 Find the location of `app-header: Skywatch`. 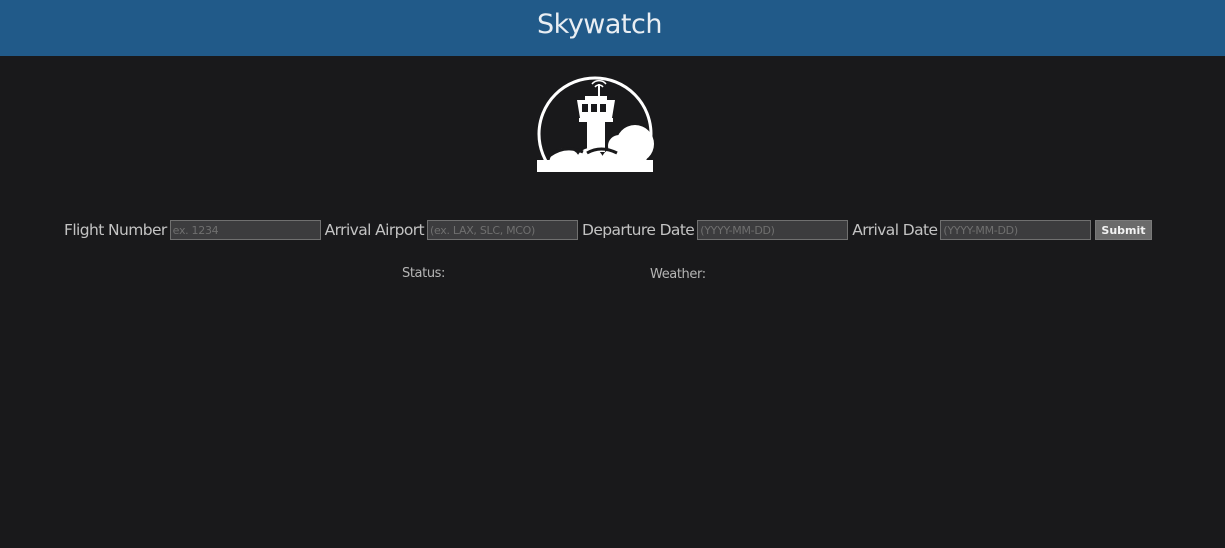

app-header: Skywatch is located at coordinates (612, 28).